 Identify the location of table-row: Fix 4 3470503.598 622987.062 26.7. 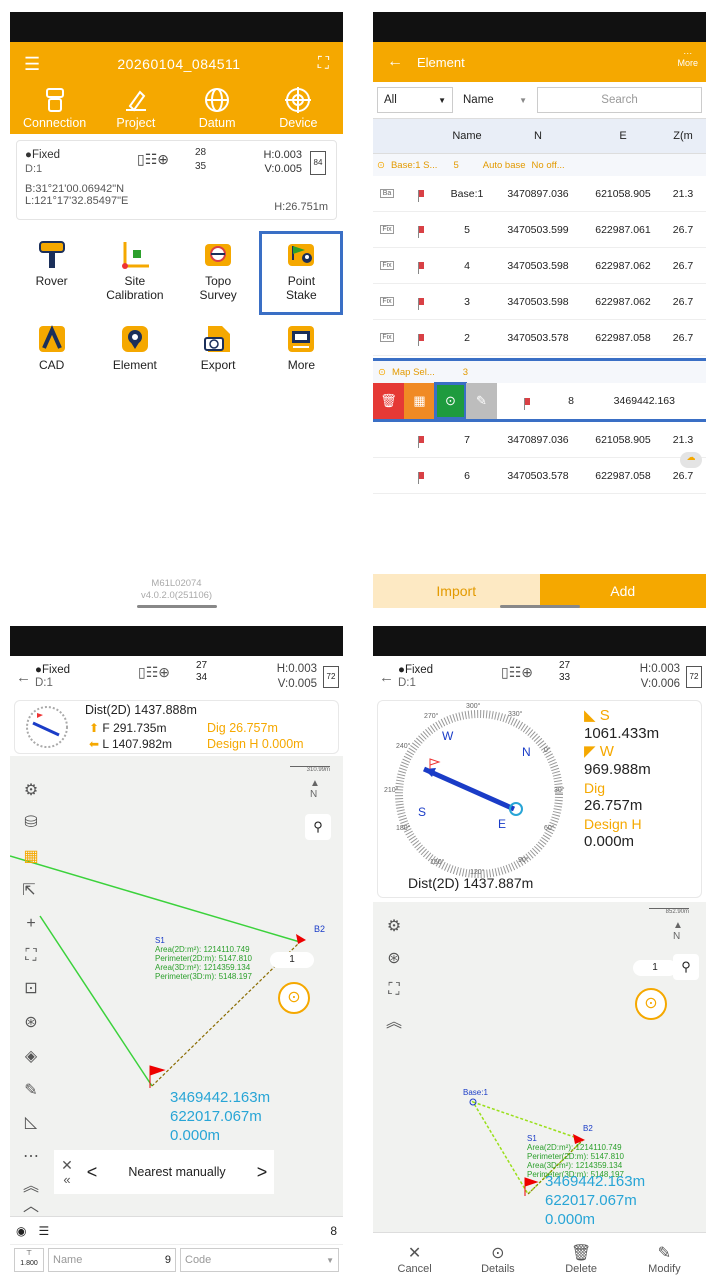
(539, 266).